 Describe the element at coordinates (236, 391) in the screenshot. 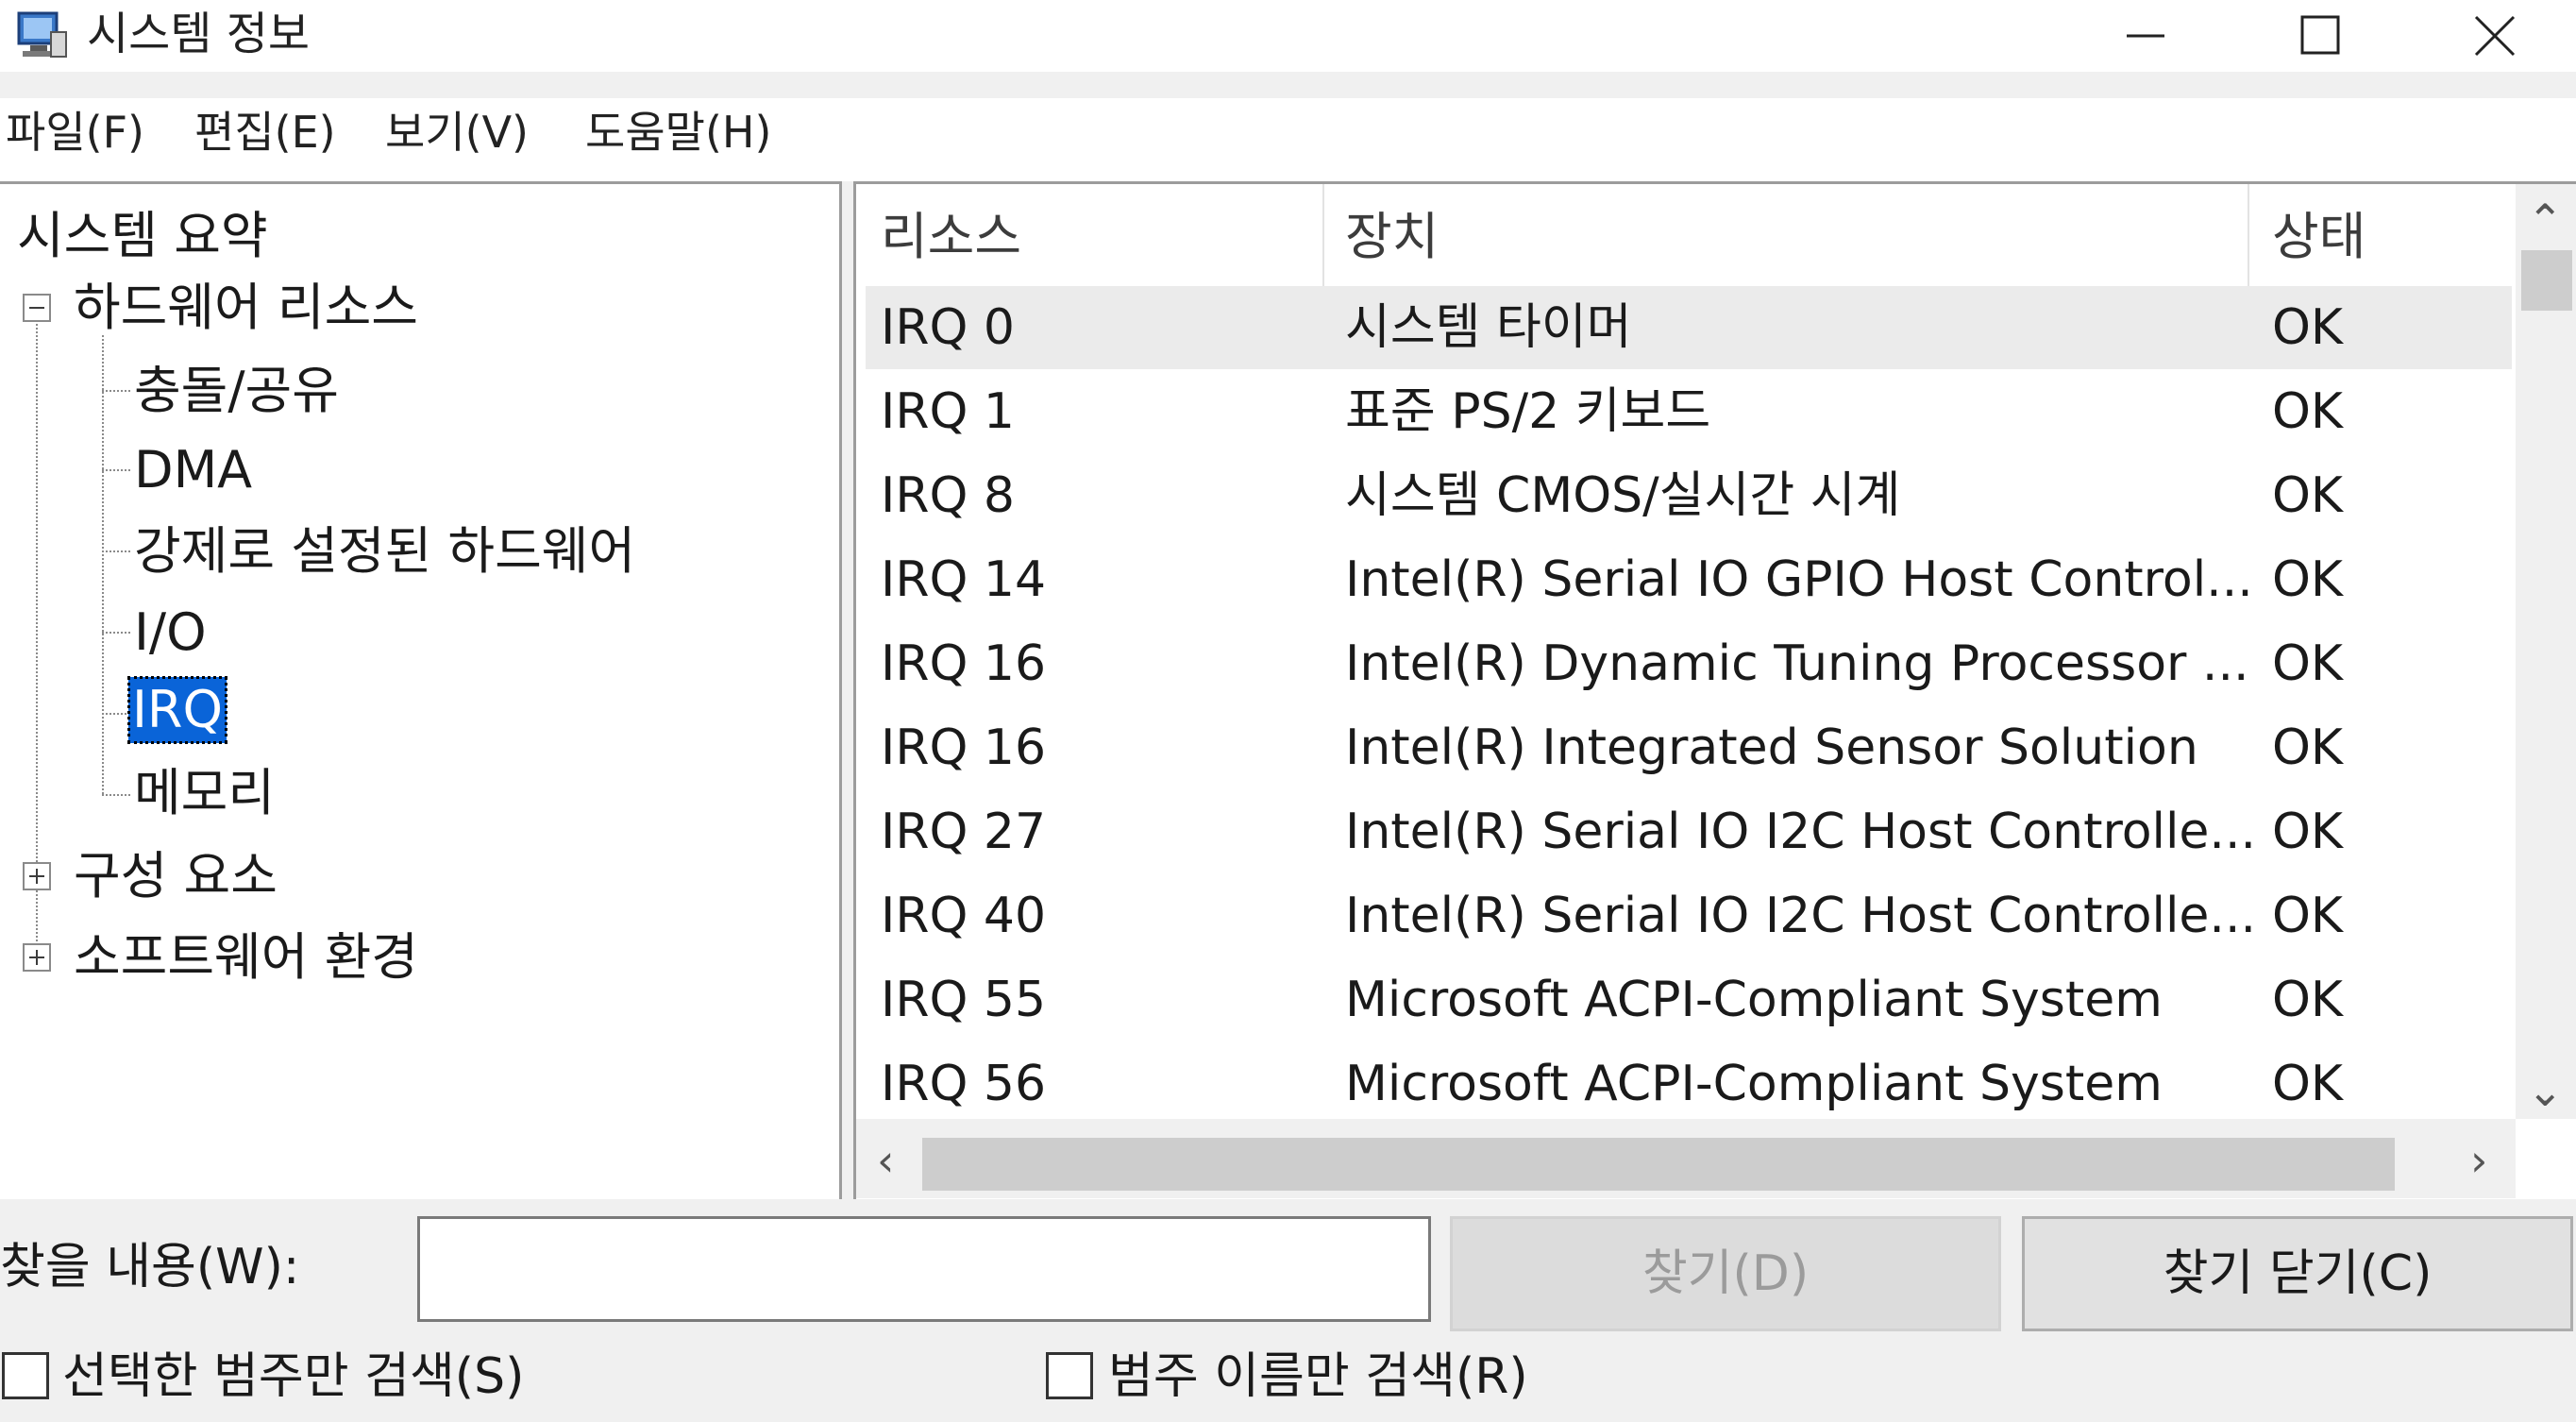

I see `tree-item-conflicts: 충돌/공유` at that location.